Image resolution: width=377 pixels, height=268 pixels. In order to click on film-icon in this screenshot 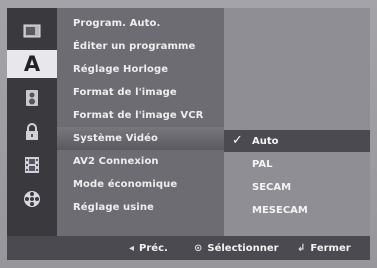, I will do `click(32, 165)`.